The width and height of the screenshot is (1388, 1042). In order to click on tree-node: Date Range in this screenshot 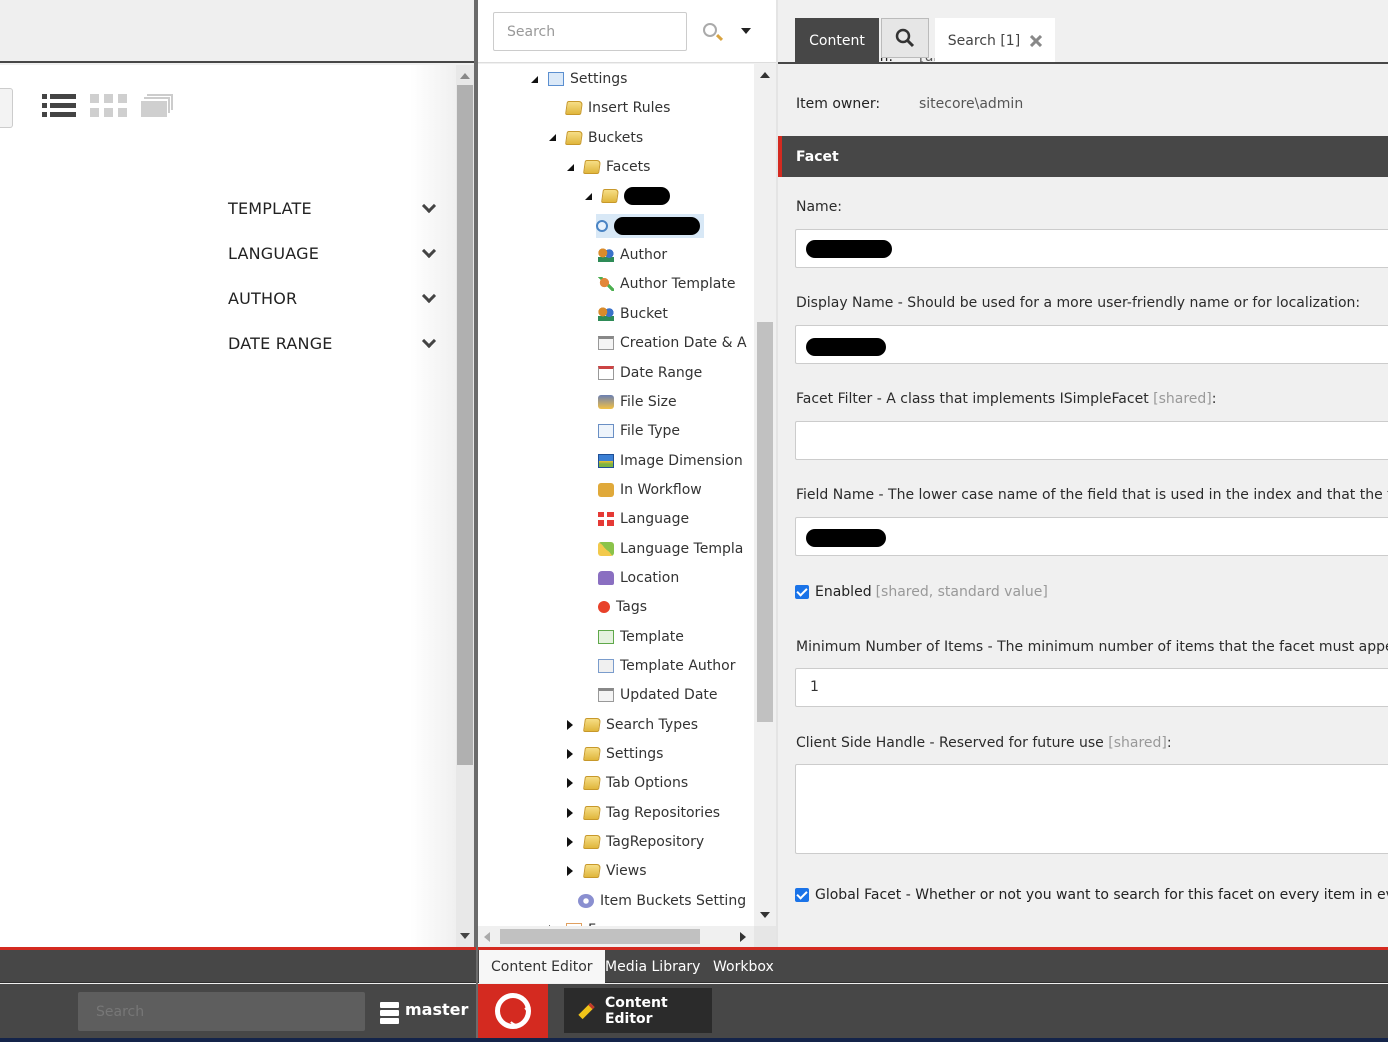, I will do `click(650, 373)`.